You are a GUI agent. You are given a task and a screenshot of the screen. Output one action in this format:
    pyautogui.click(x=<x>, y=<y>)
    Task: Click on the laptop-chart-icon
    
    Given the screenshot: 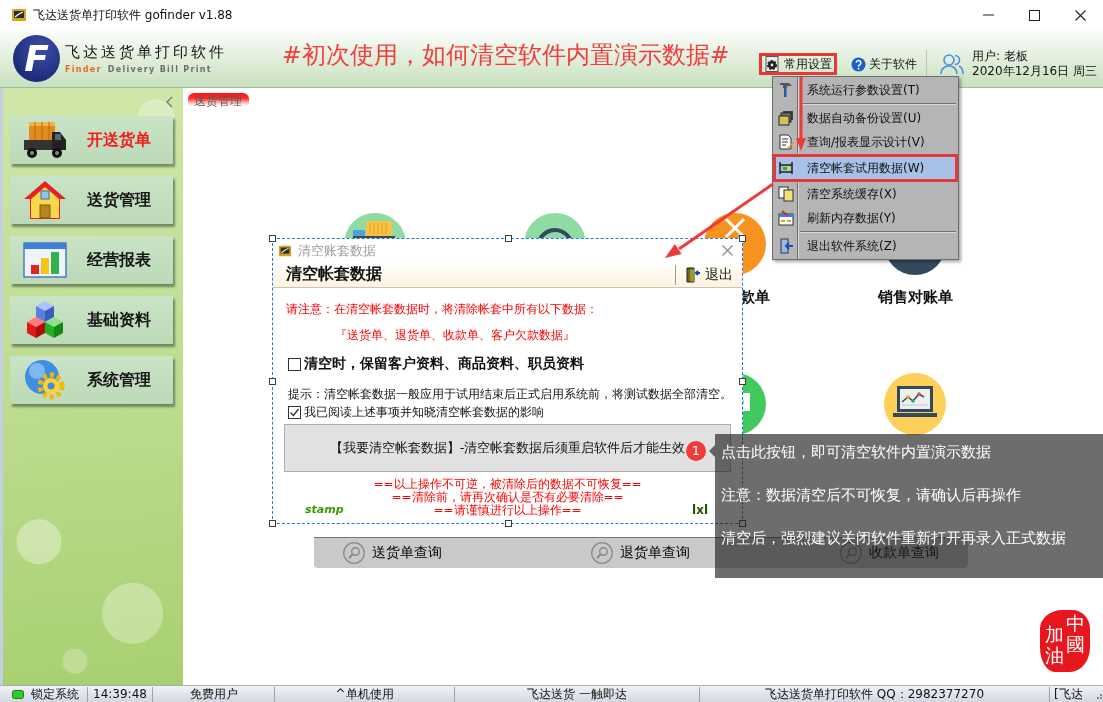 What is the action you would take?
    pyautogui.click(x=915, y=404)
    